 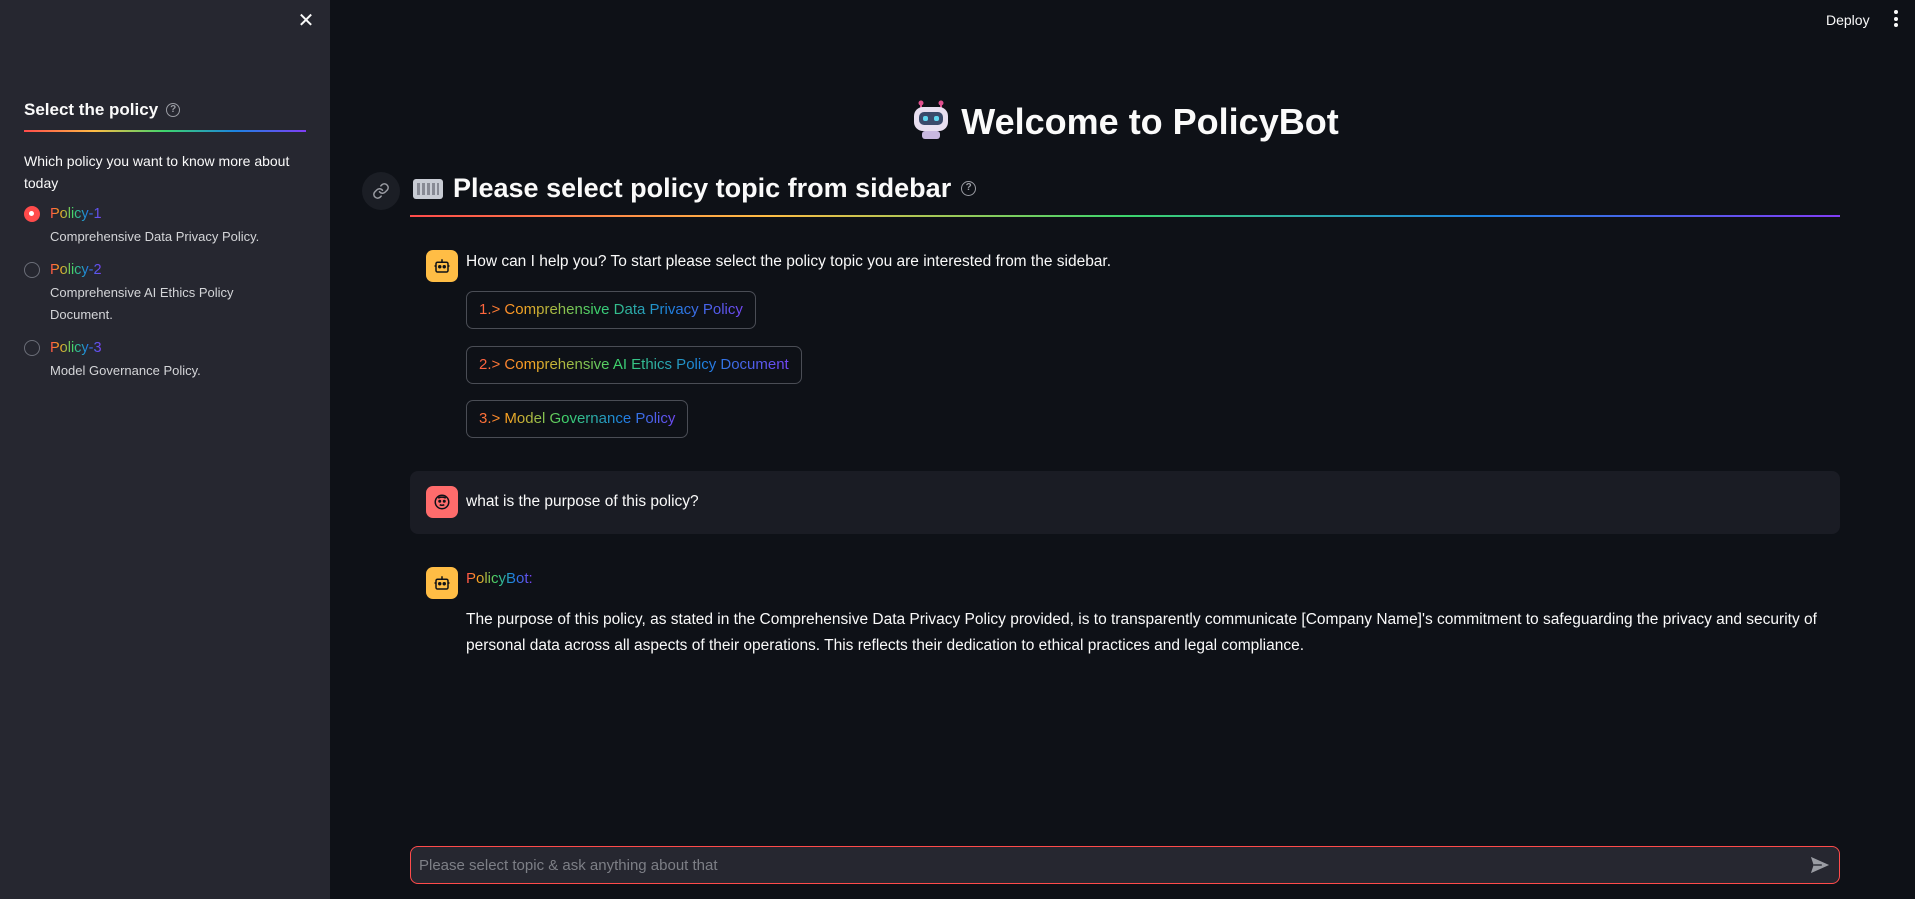 I want to click on user-message: what is the purpose of this policy?, so click(x=582, y=501).